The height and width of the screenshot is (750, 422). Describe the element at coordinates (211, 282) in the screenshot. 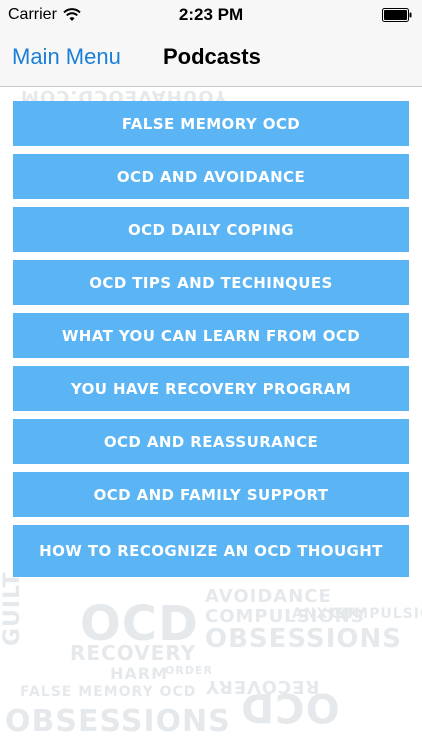

I see `podcast-button-ocd-tips-and-techniques: OCD TIPS AND TECHINQUES` at that location.